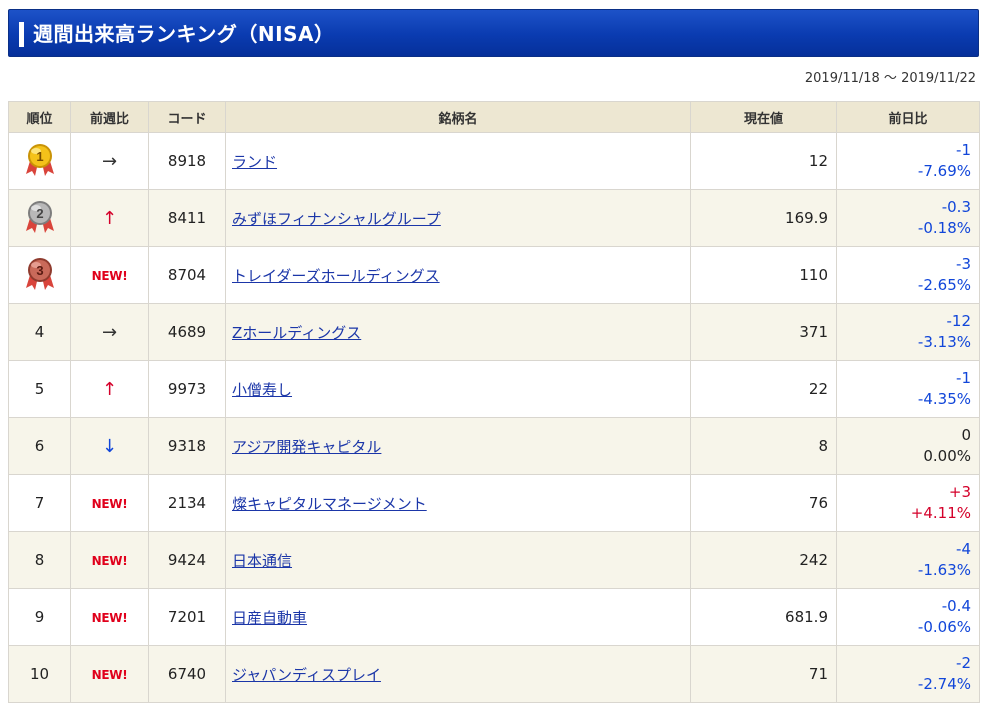  Describe the element at coordinates (306, 447) in the screenshot. I see `stock-name-link: アジア開発キャピタル` at that location.